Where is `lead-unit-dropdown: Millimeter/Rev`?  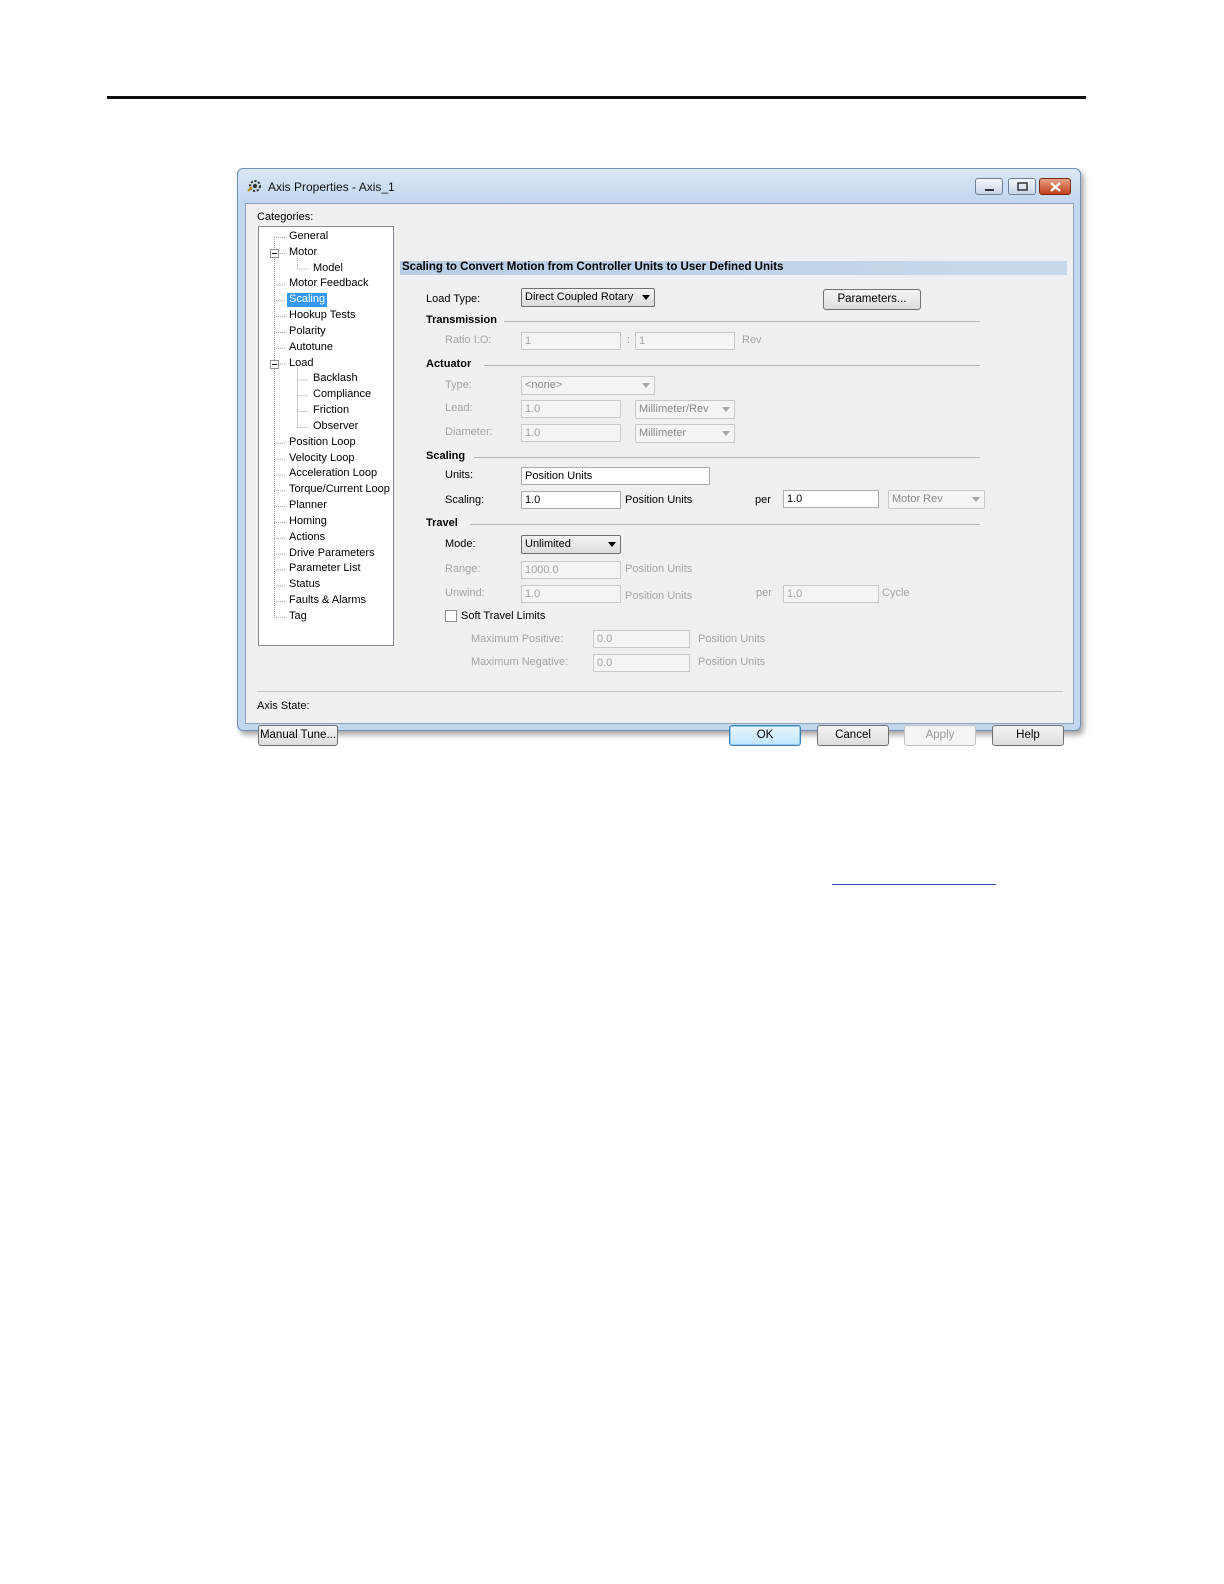 lead-unit-dropdown: Millimeter/Rev is located at coordinates (685, 409).